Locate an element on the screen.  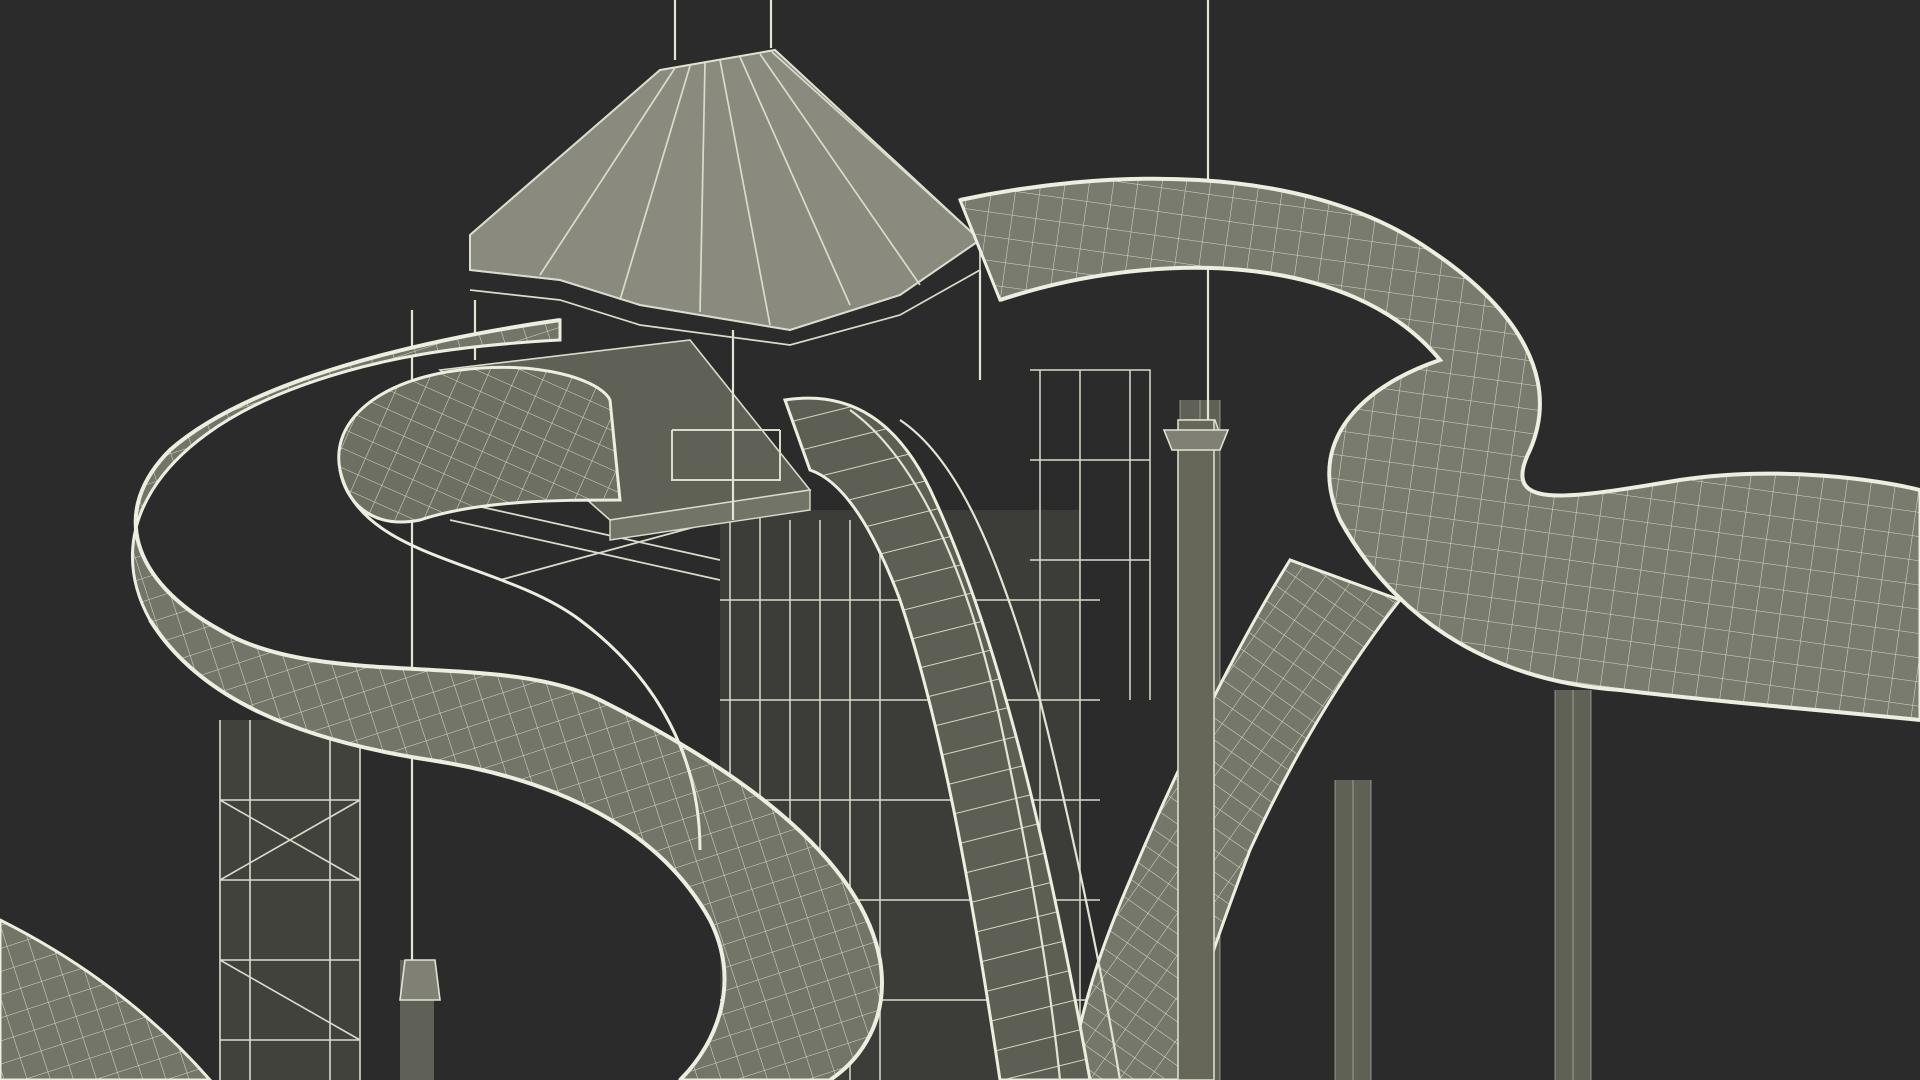
left-pole-cap is located at coordinates (420, 980).